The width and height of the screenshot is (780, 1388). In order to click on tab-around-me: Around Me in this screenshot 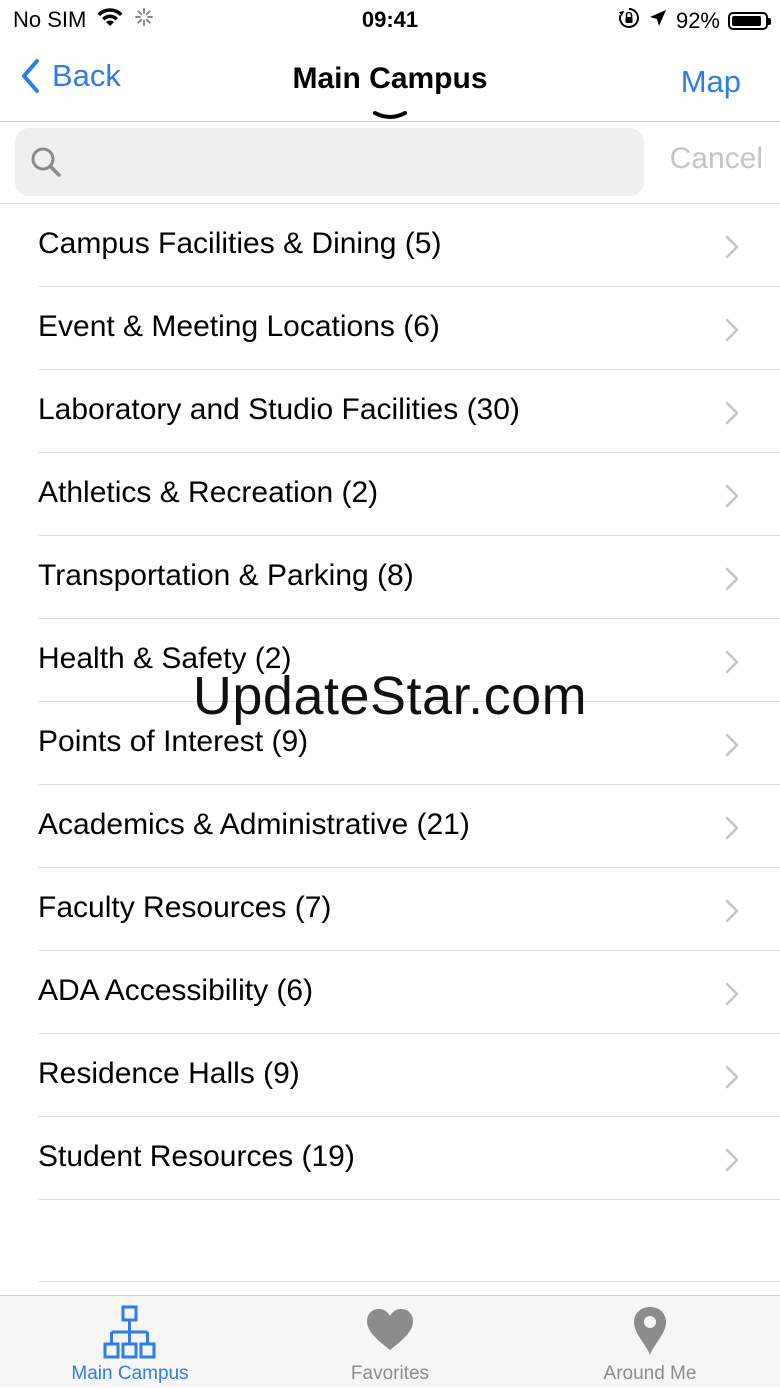, I will do `click(650, 1342)`.